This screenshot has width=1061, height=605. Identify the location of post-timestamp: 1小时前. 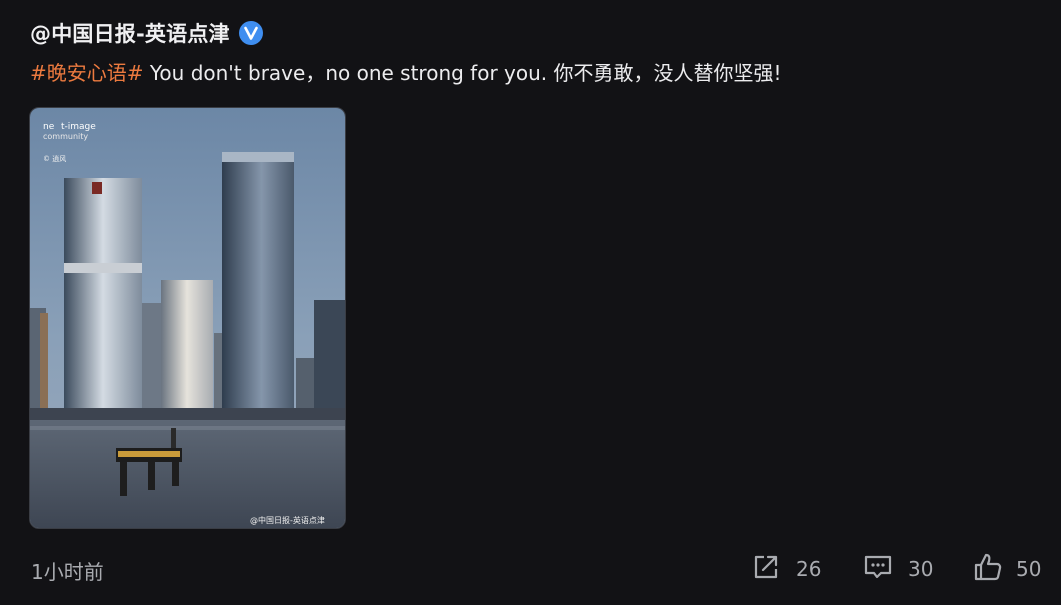
(67, 570).